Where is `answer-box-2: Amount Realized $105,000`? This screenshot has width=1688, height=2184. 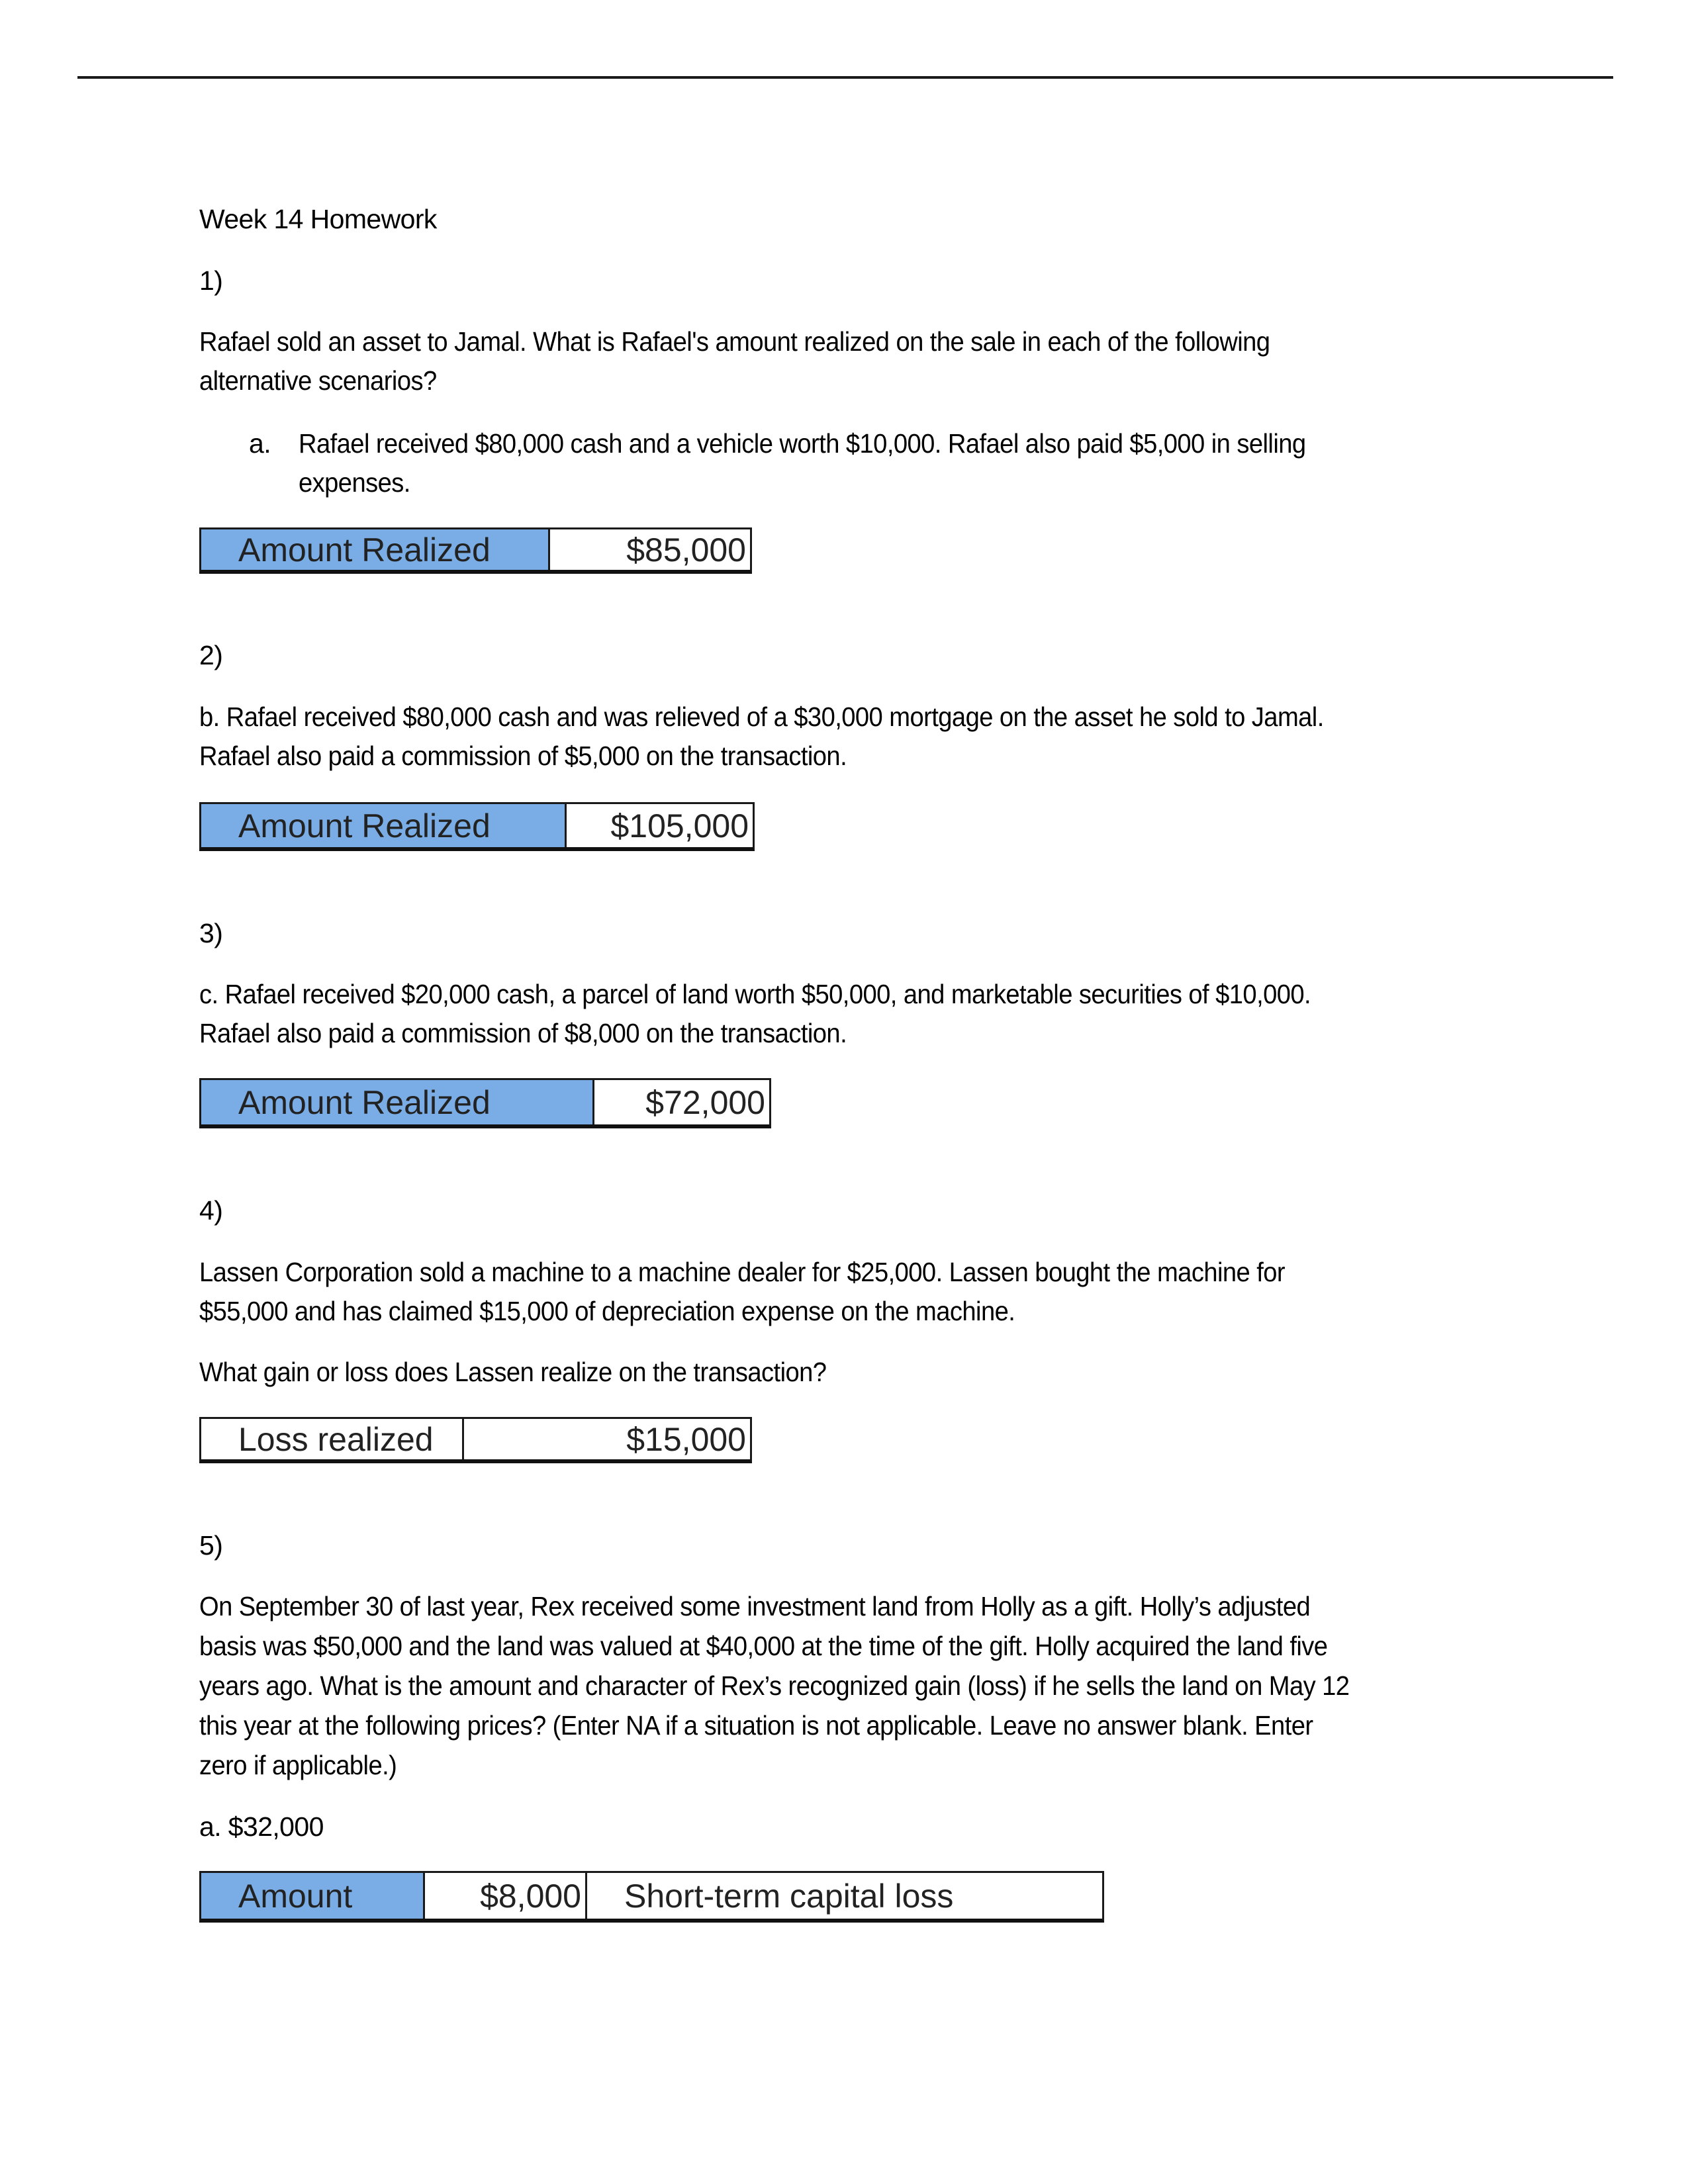 answer-box-2: Amount Realized $105,000 is located at coordinates (477, 826).